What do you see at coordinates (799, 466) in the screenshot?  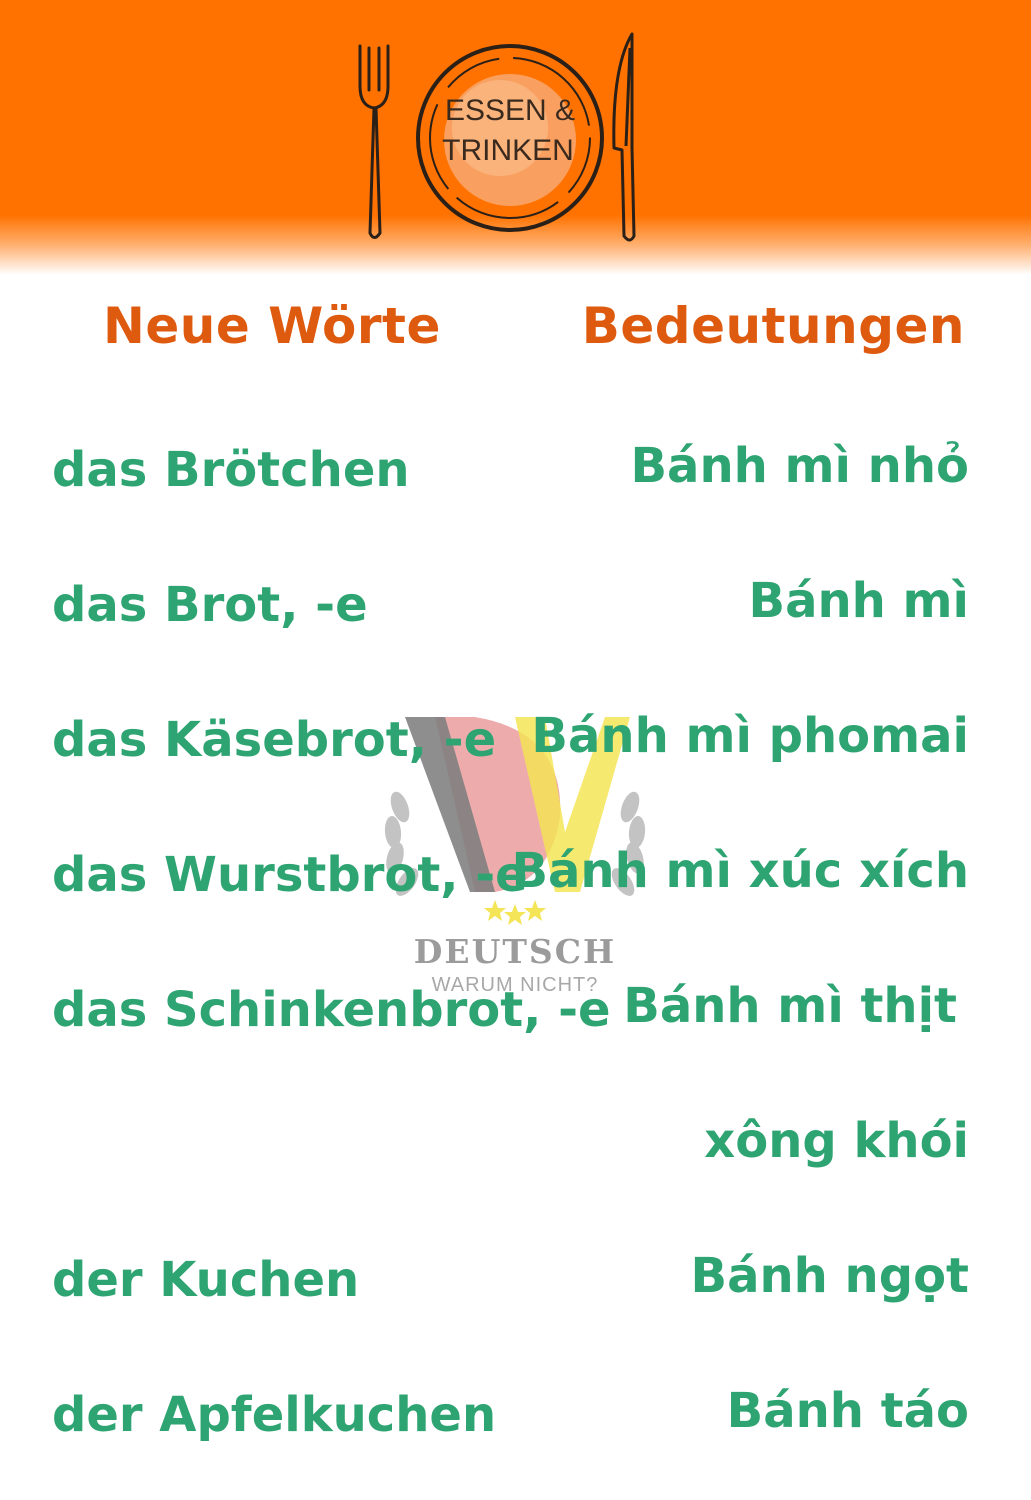 I see `vocab-meaning-1: Bánh mì nhỏ` at bounding box center [799, 466].